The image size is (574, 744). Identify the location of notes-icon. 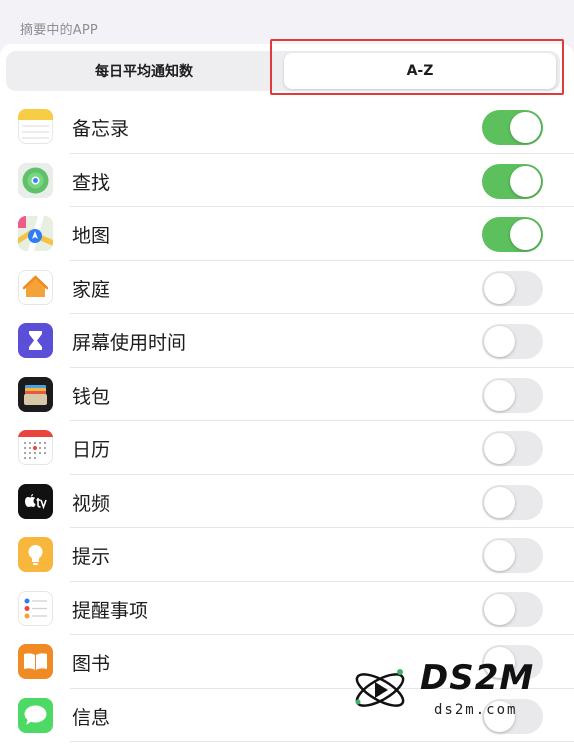
(35, 126).